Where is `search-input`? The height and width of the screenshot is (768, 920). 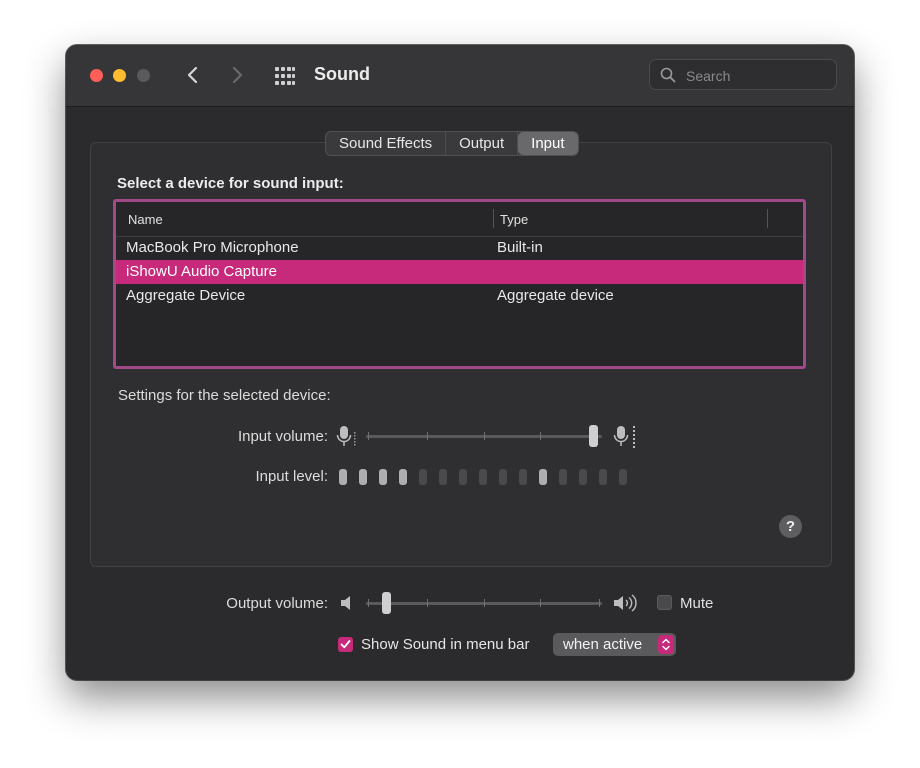 search-input is located at coordinates (758, 76).